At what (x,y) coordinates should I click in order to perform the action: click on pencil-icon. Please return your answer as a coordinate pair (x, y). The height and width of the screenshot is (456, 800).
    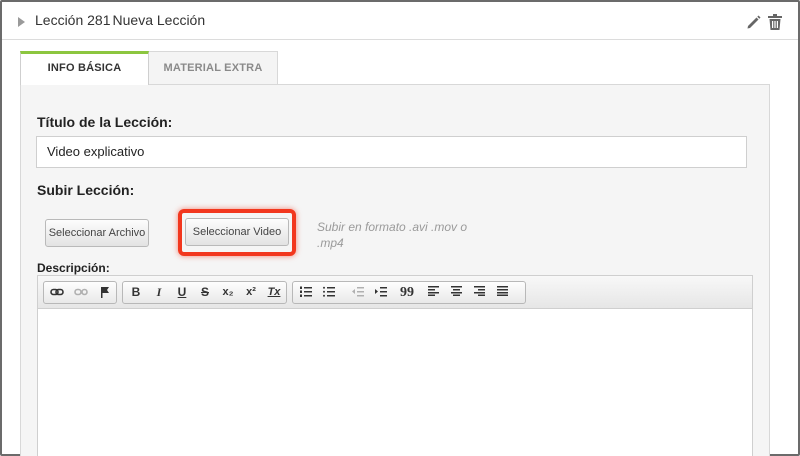
    Looking at the image, I should click on (754, 22).